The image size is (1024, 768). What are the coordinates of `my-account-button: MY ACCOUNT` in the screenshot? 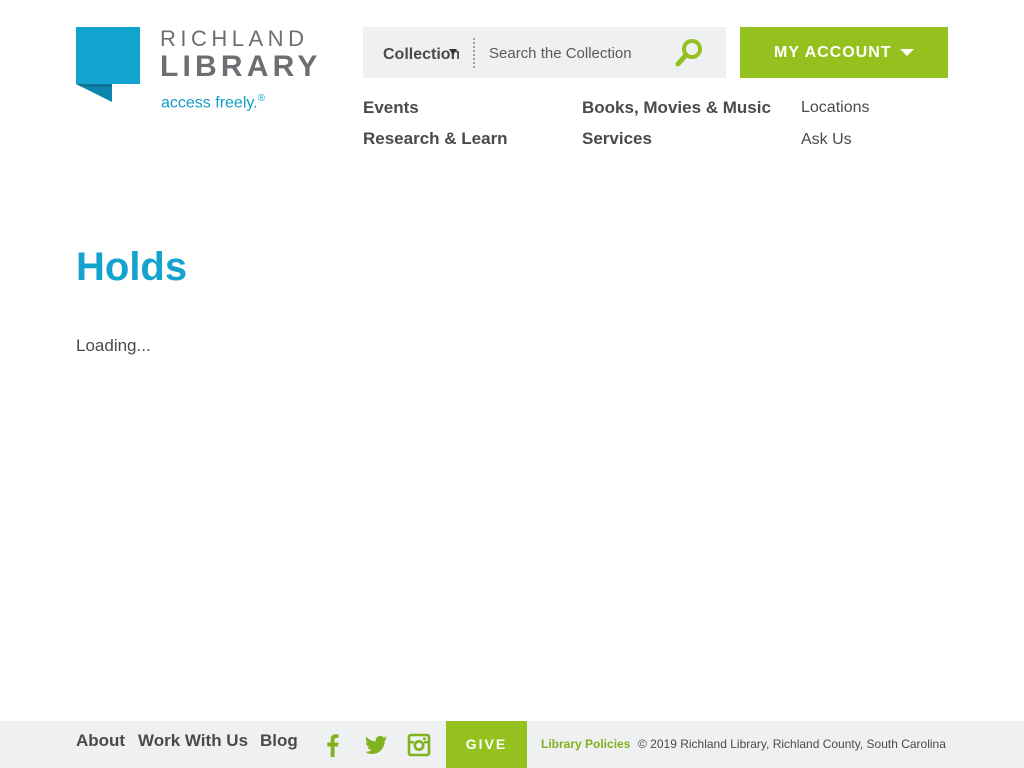 It's located at (844, 52).